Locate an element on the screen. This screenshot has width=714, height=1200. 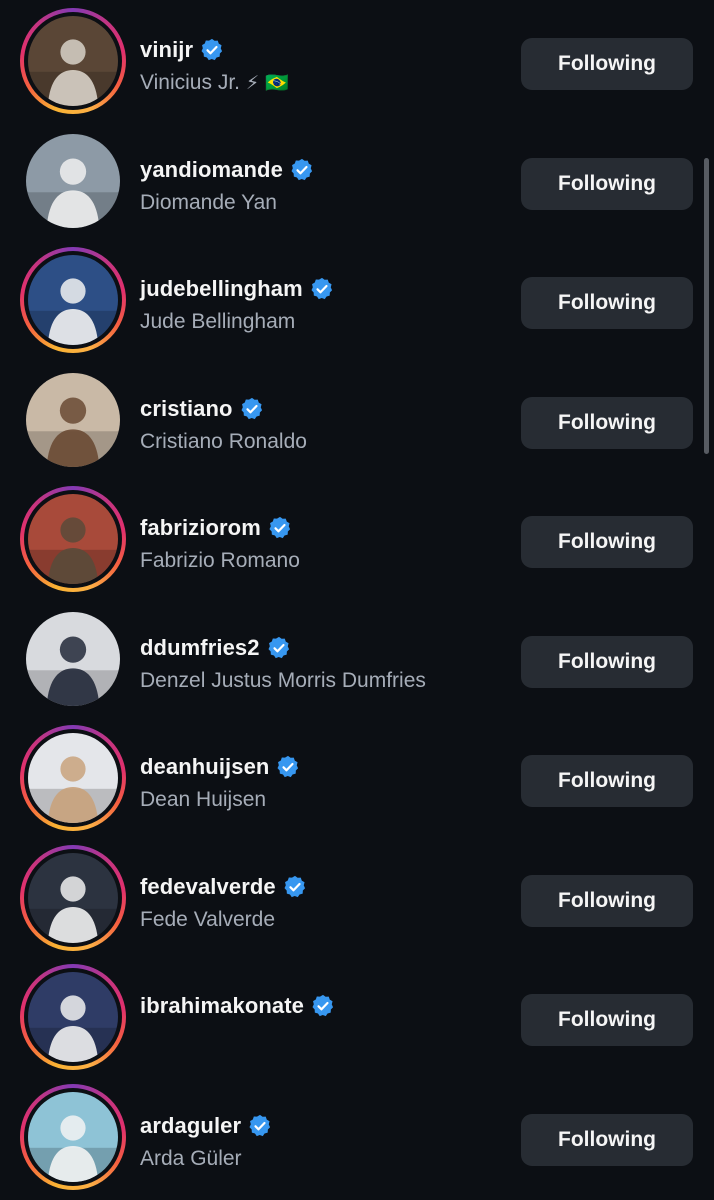
username-line: fedevalverde is located at coordinates (223, 887).